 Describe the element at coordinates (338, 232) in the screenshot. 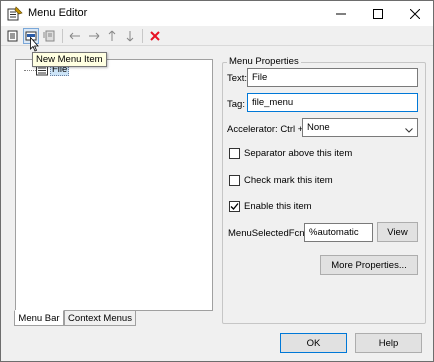

I see `callback-field: %automatic` at that location.